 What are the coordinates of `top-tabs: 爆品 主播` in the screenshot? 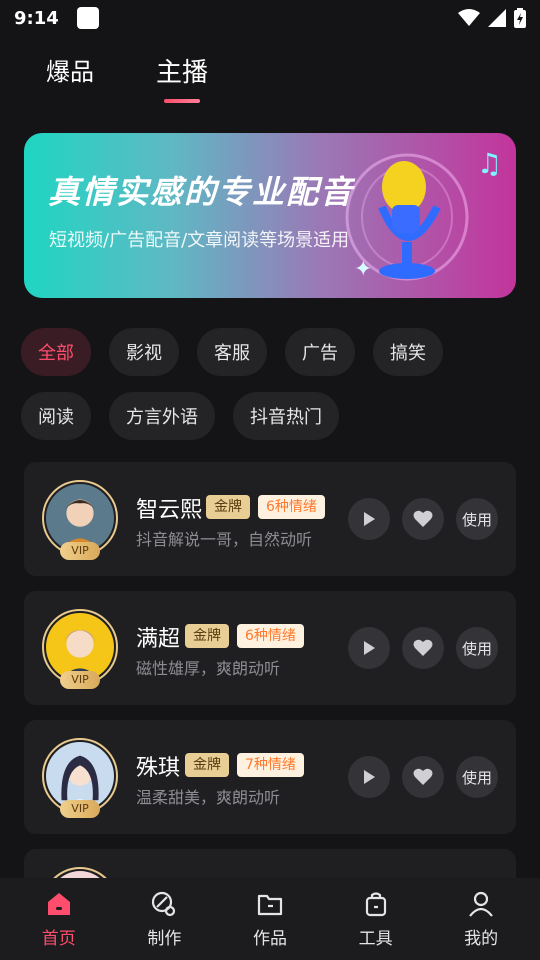 It's located at (127, 77).